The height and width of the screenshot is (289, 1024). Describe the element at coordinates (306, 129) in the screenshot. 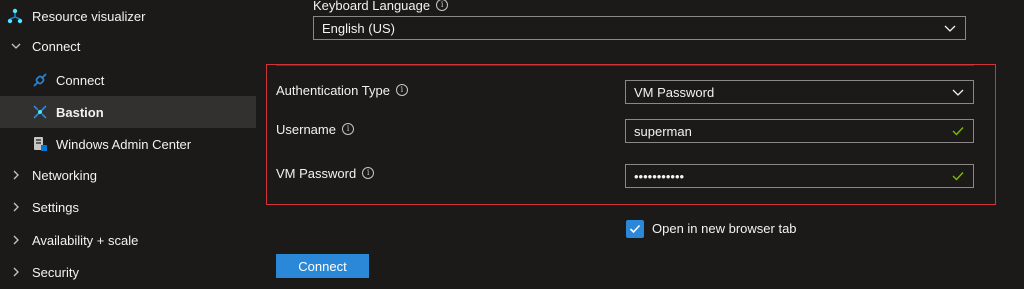

I see `username-label-text: Username` at that location.